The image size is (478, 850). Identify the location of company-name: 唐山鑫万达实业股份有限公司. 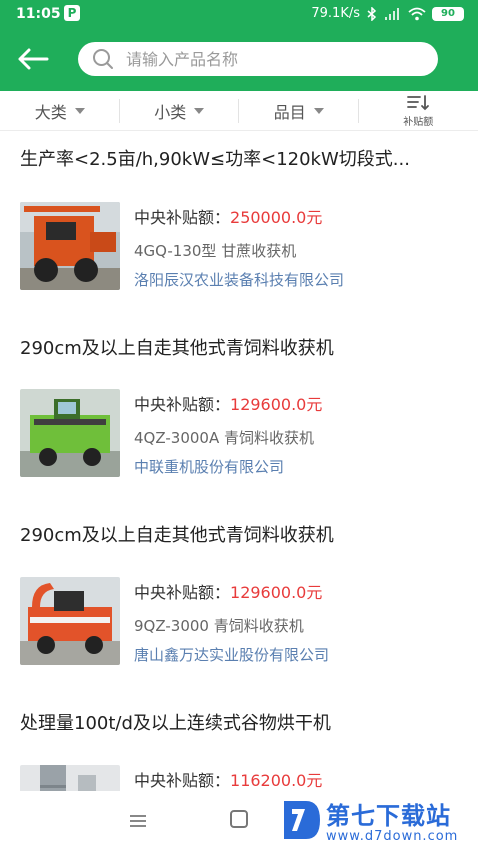
(232, 655).